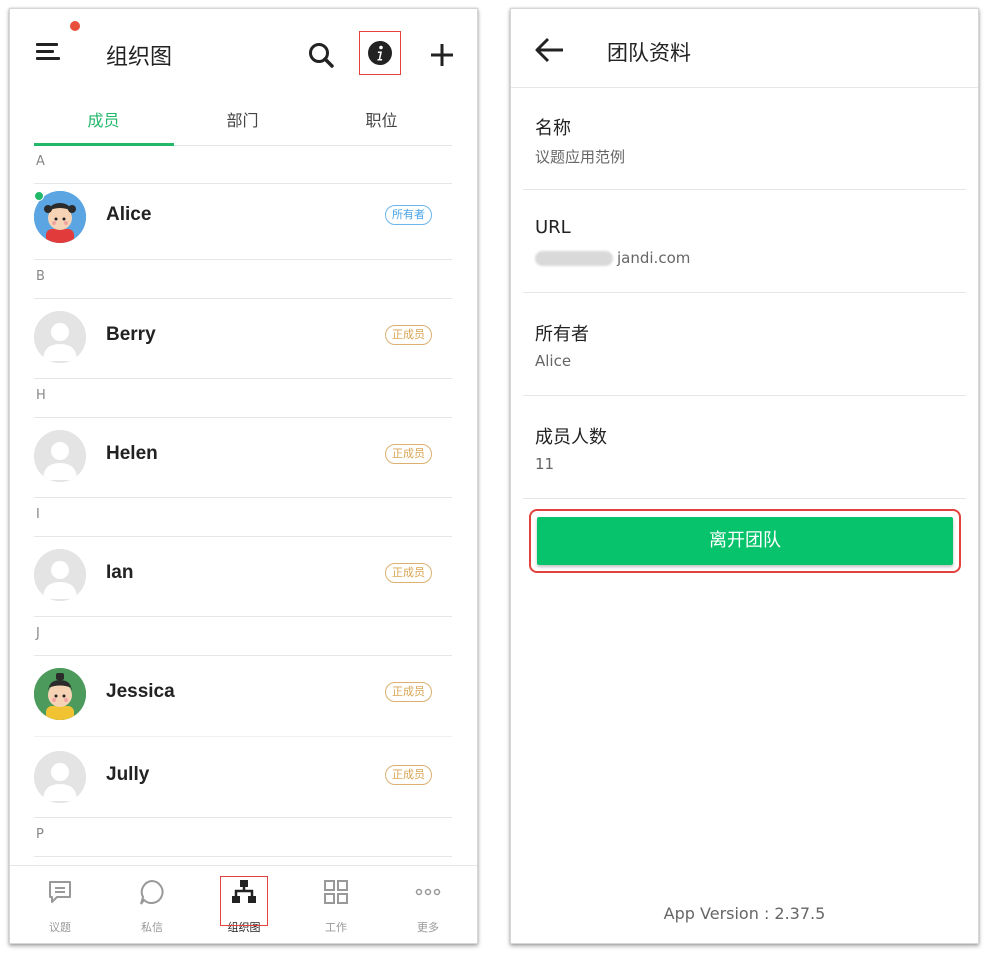 This screenshot has height=955, width=988. Describe the element at coordinates (649, 53) in the screenshot. I see `page-title: 团队资料` at that location.